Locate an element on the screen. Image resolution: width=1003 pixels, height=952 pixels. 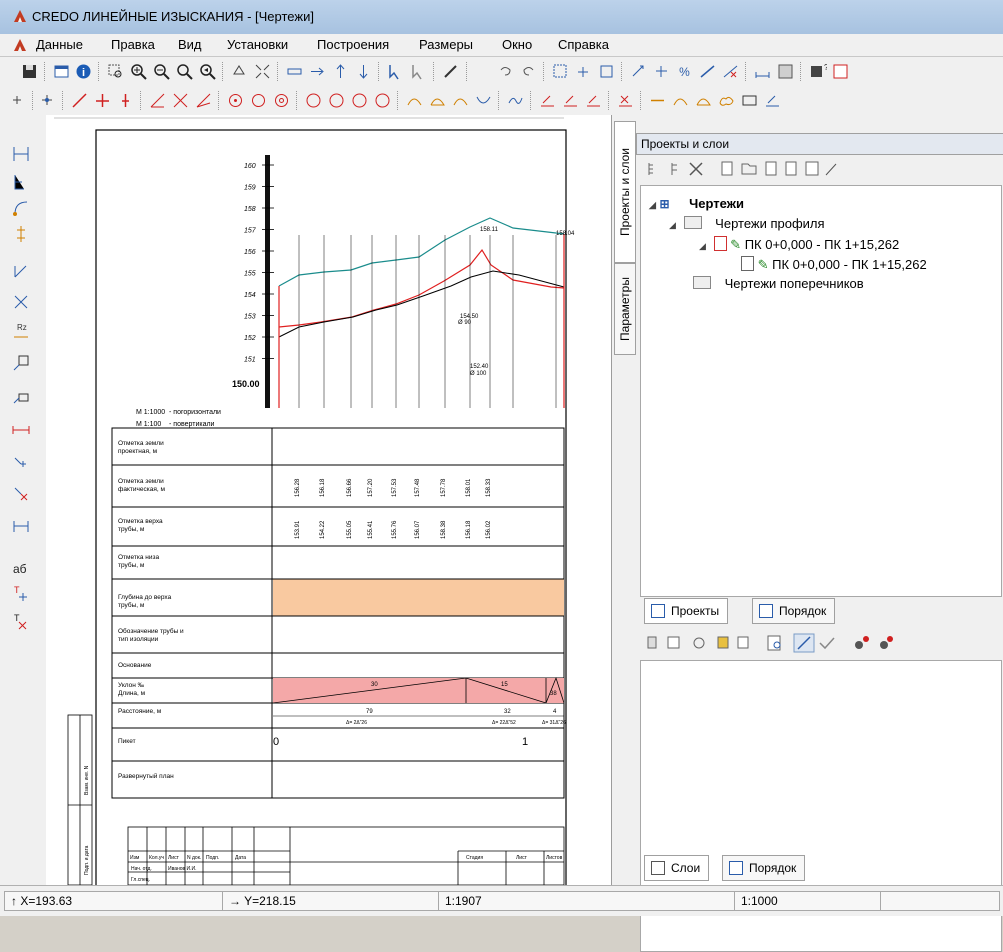
redo-icon is located at coordinates (528, 71).